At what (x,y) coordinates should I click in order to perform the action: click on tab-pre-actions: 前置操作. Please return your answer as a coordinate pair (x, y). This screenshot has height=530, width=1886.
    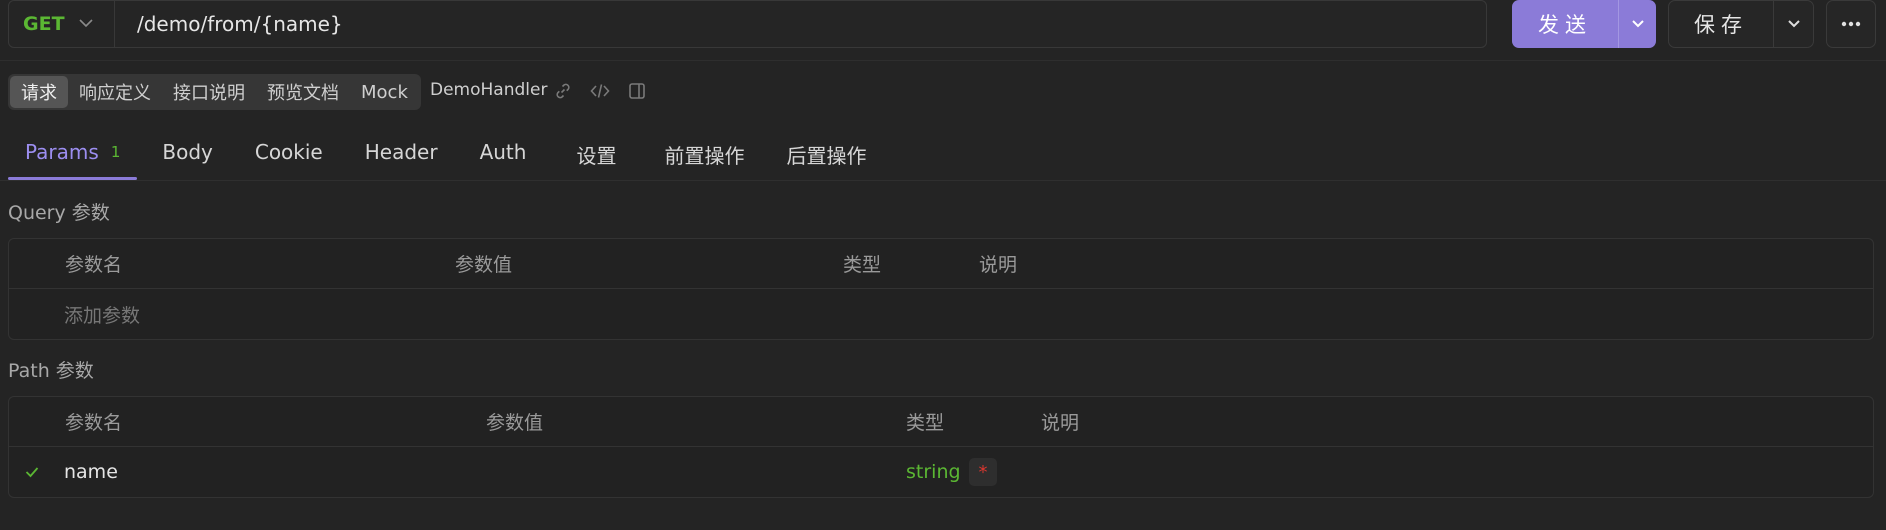
    Looking at the image, I should click on (704, 157).